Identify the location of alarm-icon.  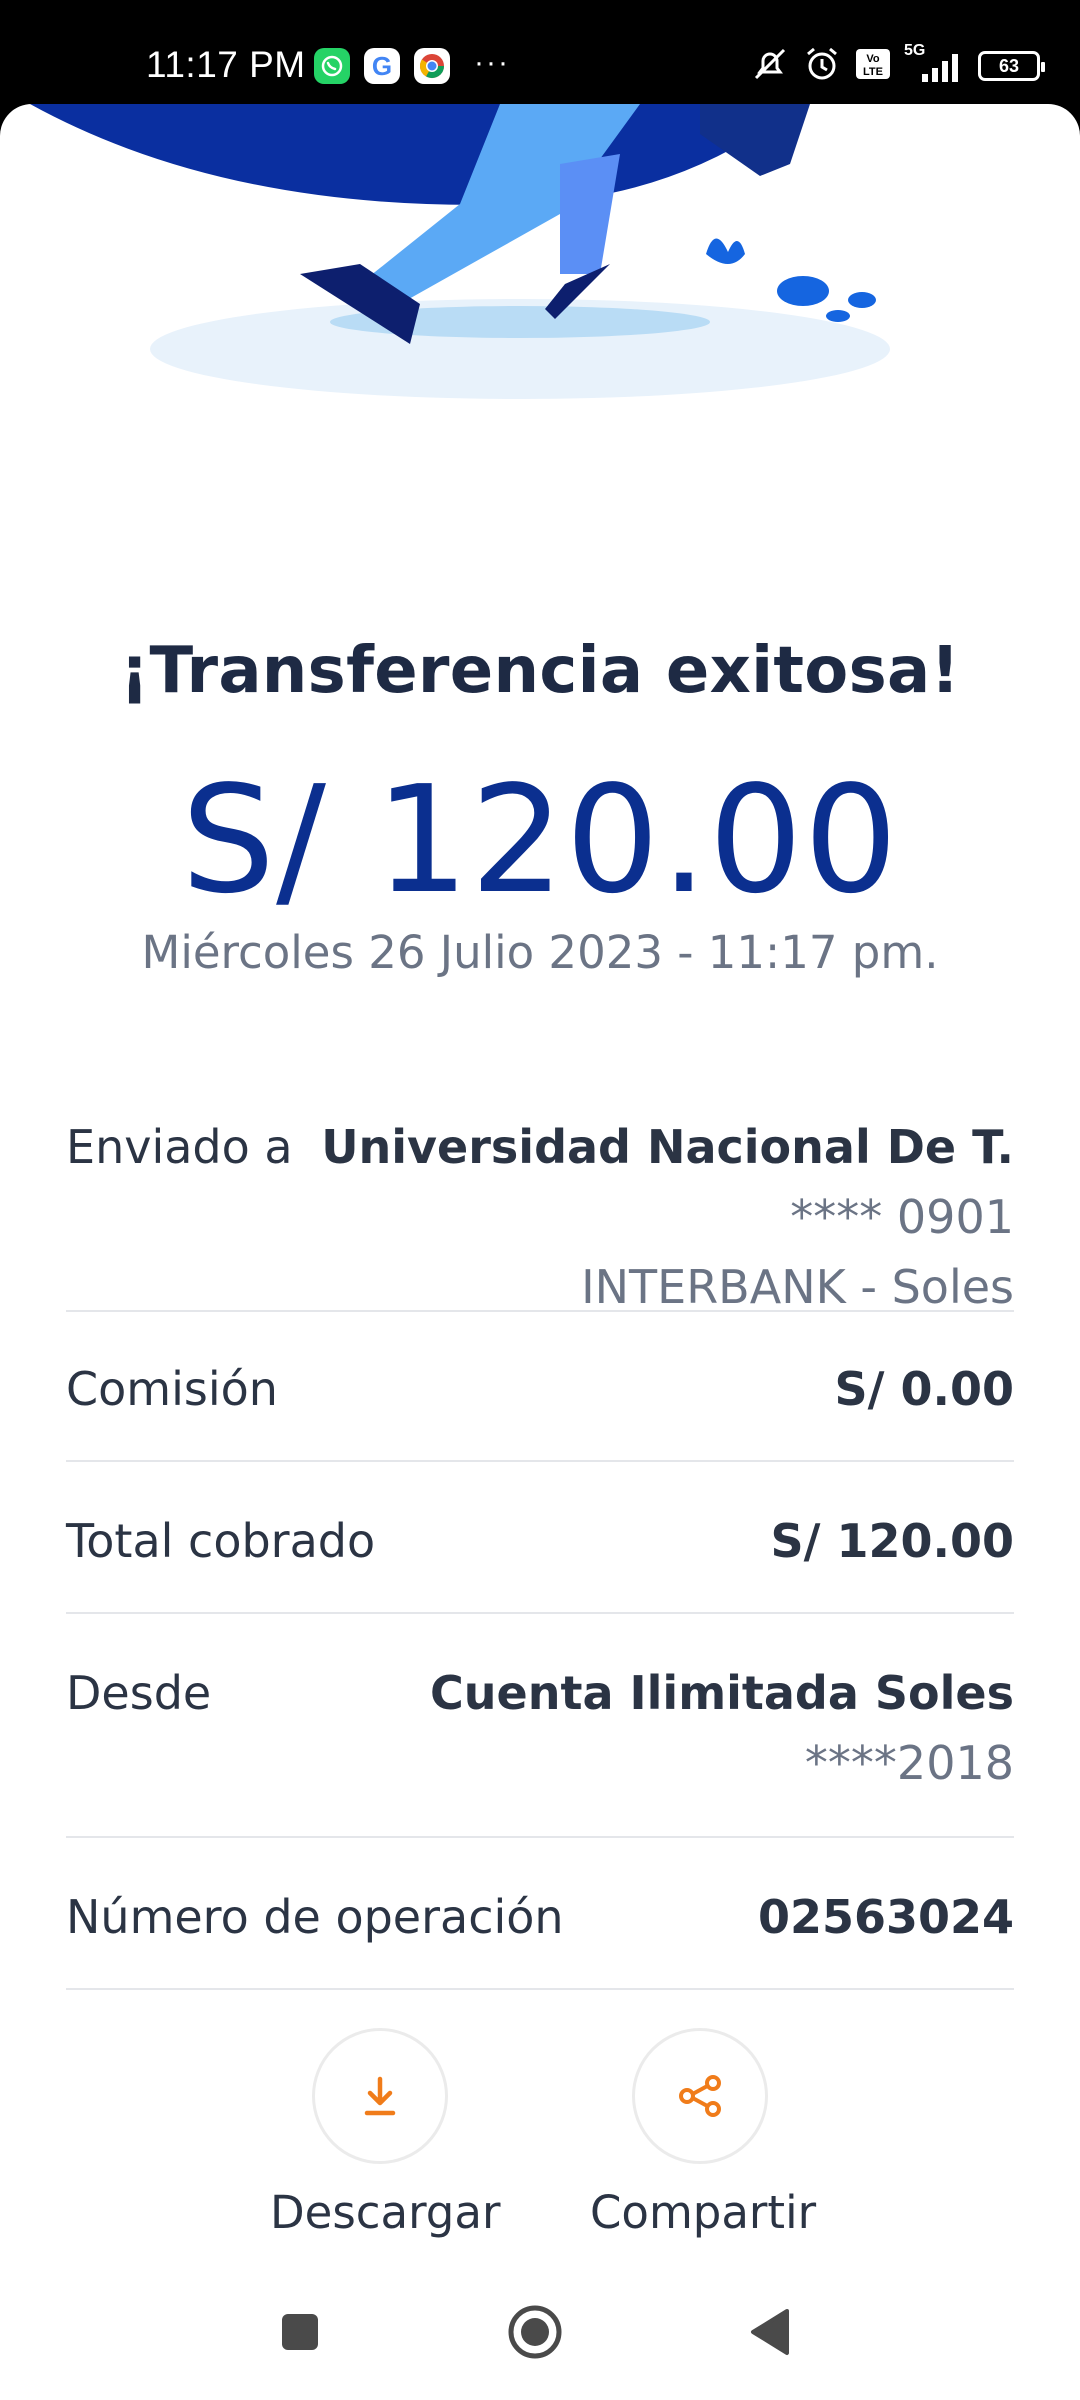
(822, 66).